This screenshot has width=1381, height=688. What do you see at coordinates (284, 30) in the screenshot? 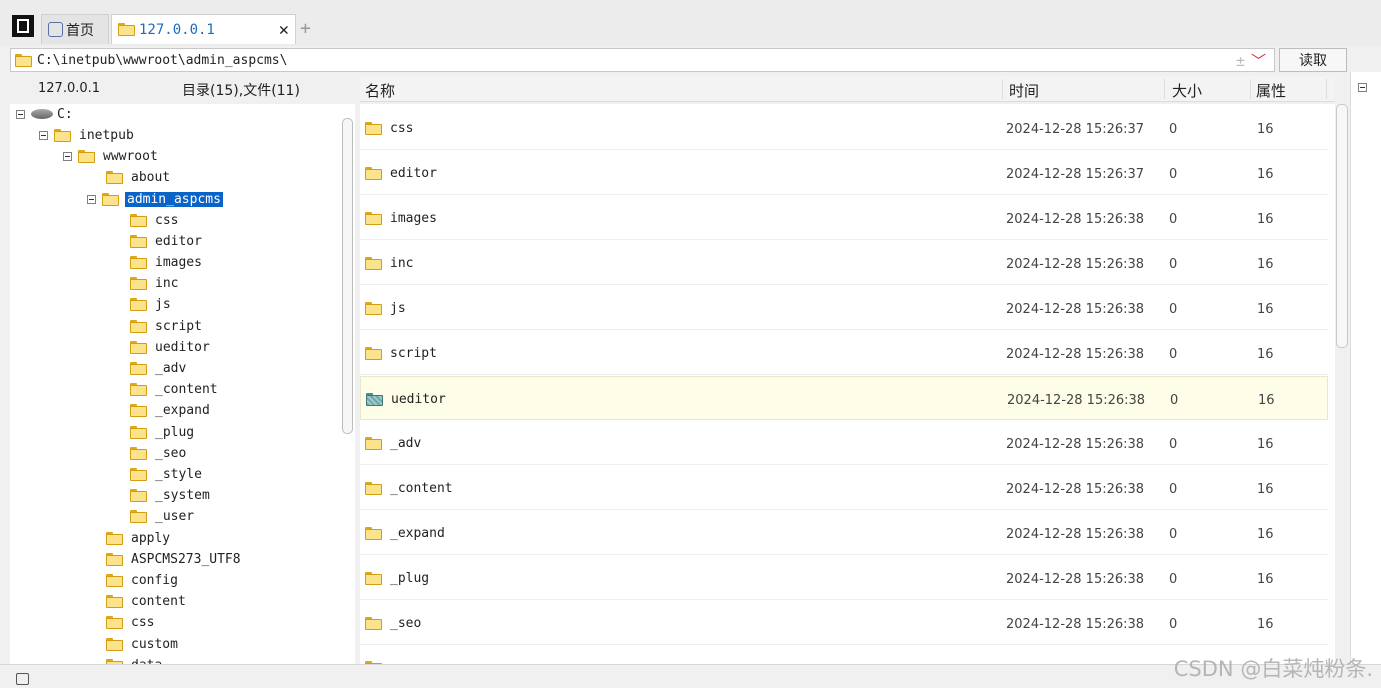
I see `close-icon: ✕` at bounding box center [284, 30].